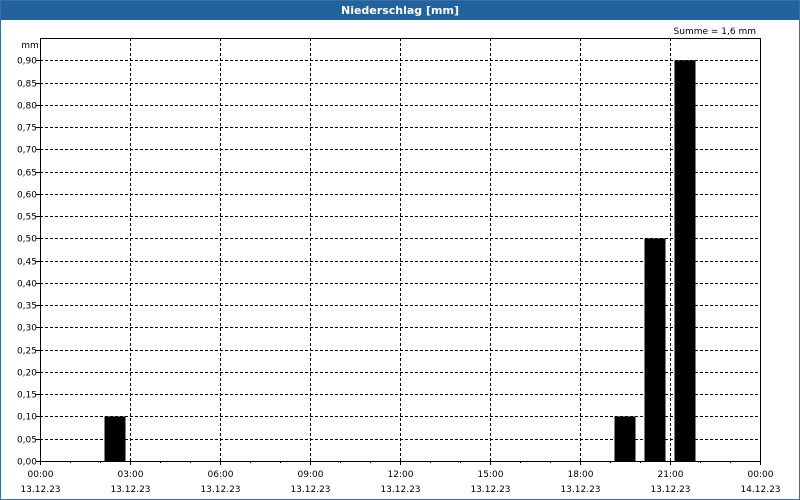  Describe the element at coordinates (27, 396) in the screenshot. I see `y-tick-label: 0,15` at that location.